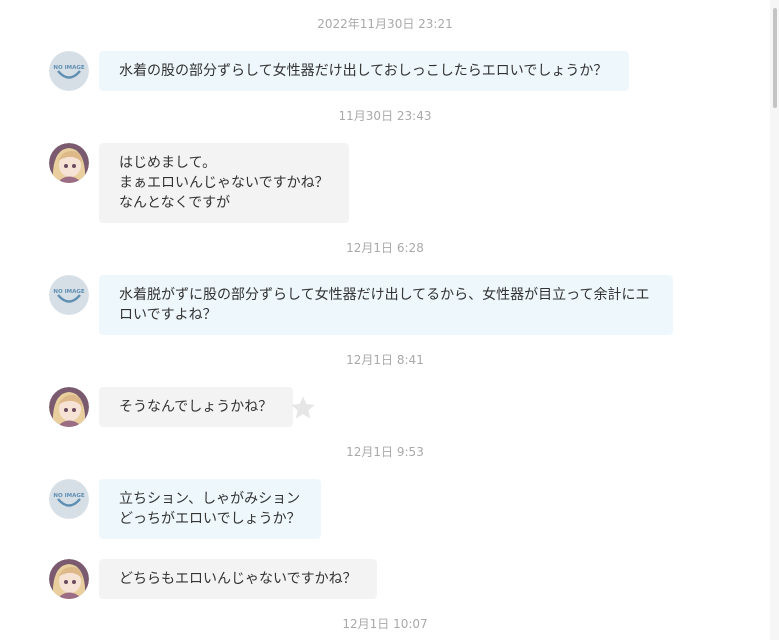 The image size is (779, 640). I want to click on timestamp: 12月1日 6:28, so click(385, 248).